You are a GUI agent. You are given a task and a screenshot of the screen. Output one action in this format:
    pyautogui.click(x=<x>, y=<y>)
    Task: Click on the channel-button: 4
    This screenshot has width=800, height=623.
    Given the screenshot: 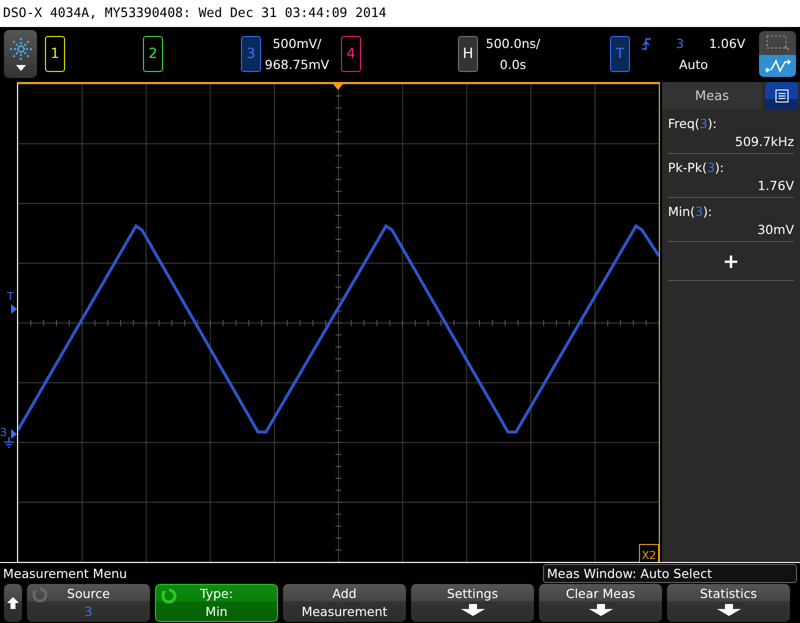 What is the action you would take?
    pyautogui.click(x=351, y=54)
    